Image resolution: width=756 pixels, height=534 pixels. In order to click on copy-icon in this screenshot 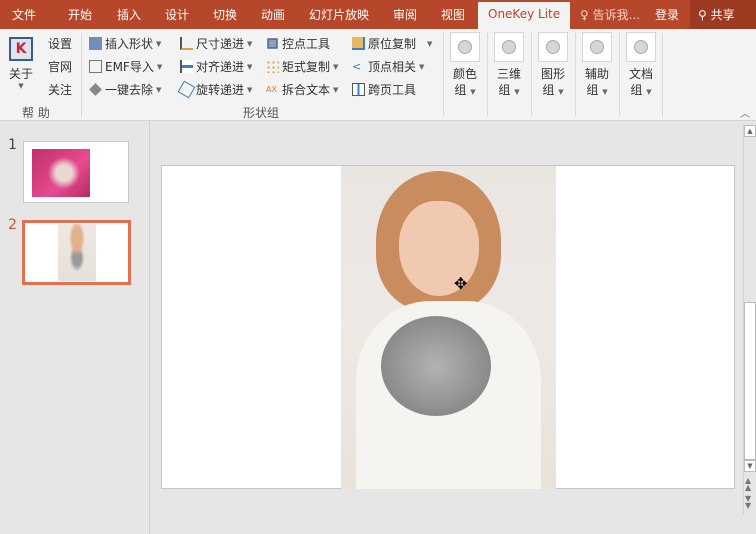, I will do `click(358, 43)`.